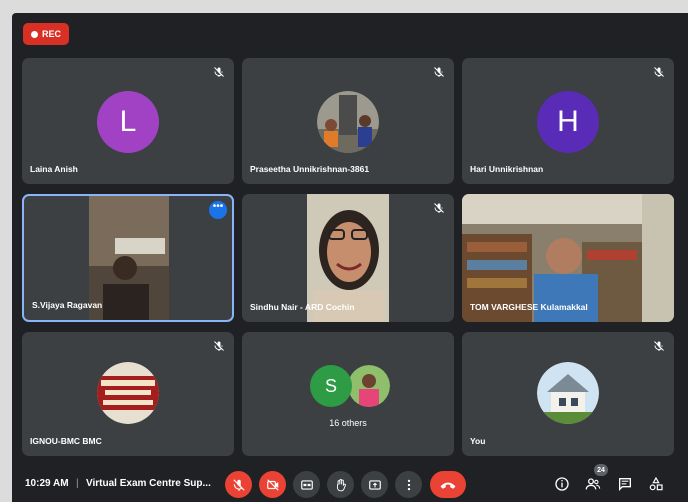 This screenshot has height=502, width=688. What do you see at coordinates (601, 470) in the screenshot?
I see `people-count-badge: 24` at bounding box center [601, 470].